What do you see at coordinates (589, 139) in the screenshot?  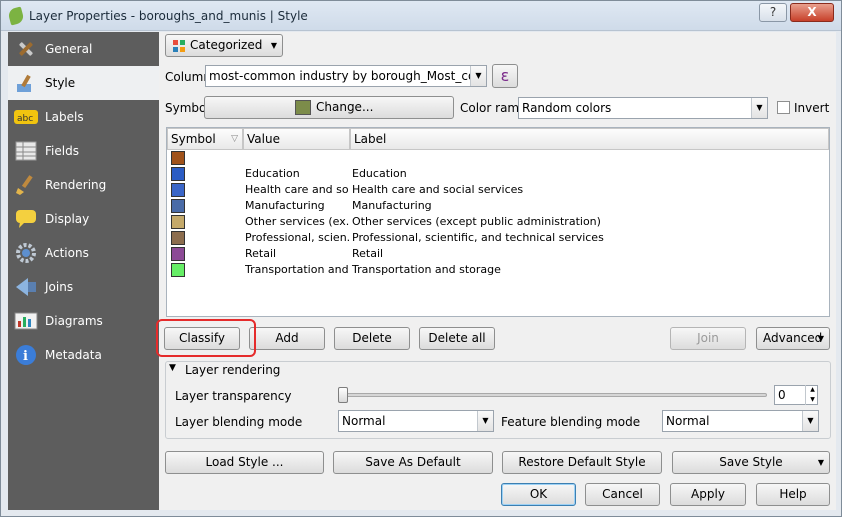 I see `column-header-label: Label` at bounding box center [589, 139].